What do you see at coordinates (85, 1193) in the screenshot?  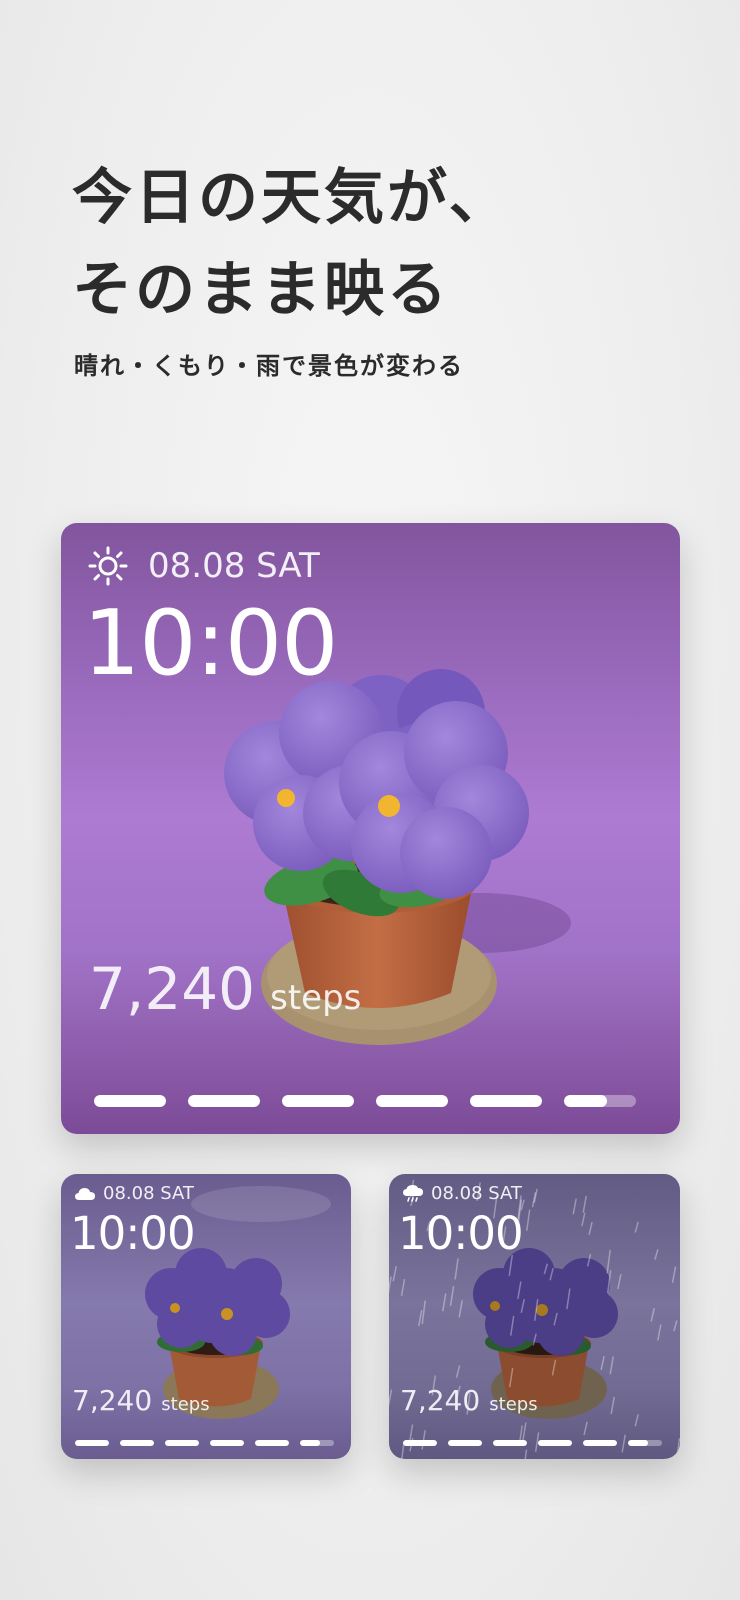 I see `cloud-icon` at bounding box center [85, 1193].